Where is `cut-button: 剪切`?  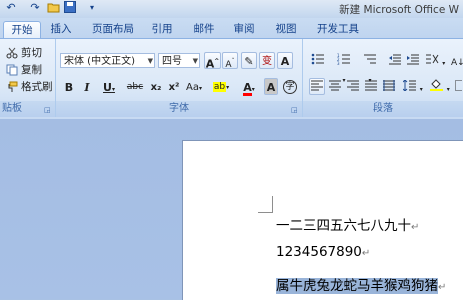
cut-button: 剪切 is located at coordinates (24, 52).